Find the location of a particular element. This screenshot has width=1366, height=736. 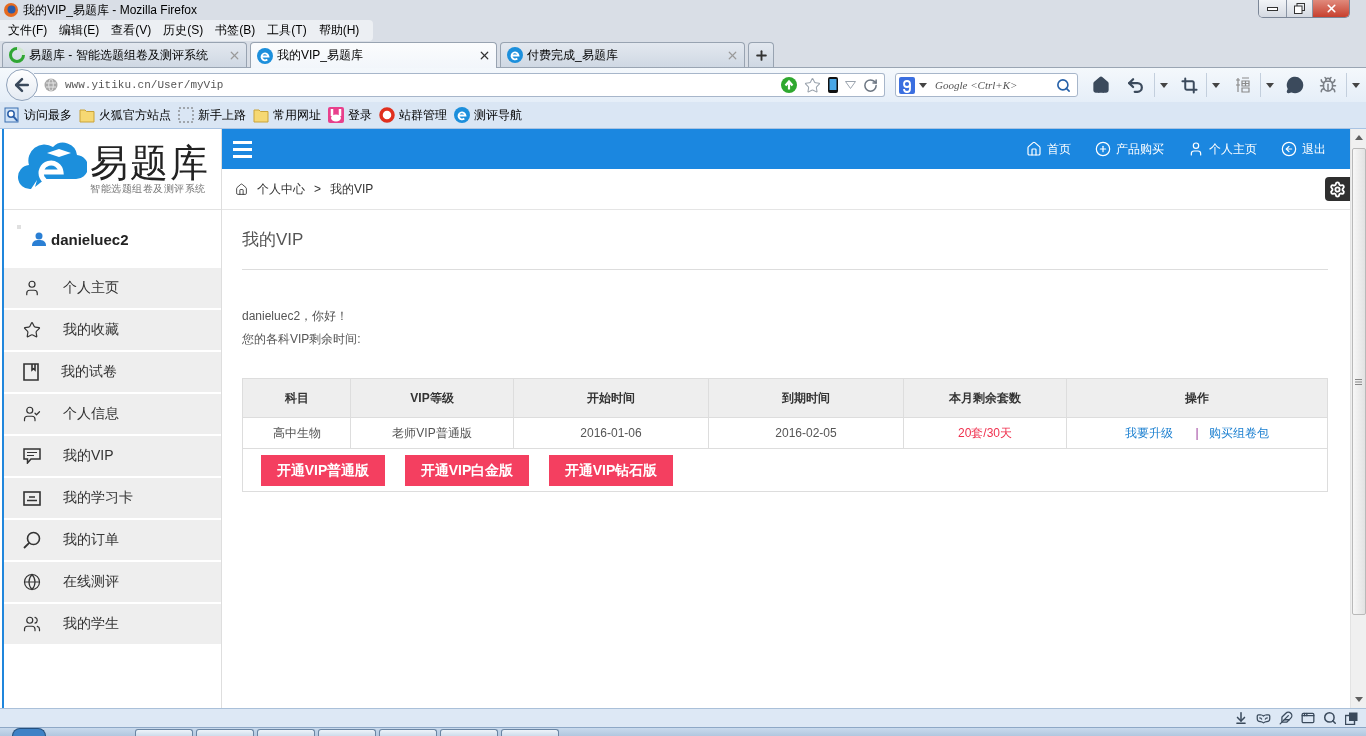

back-button is located at coordinates (22, 85).